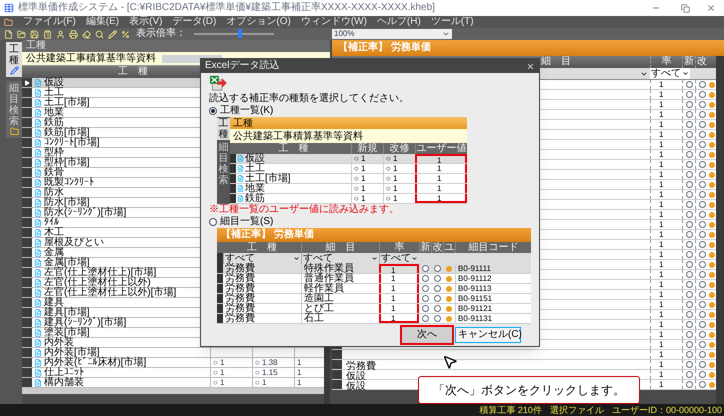 Image resolution: width=724 pixels, height=416 pixels. What do you see at coordinates (529, 390) in the screenshot?
I see `callout: 「次へ」ボタンをクリックします。` at bounding box center [529, 390].